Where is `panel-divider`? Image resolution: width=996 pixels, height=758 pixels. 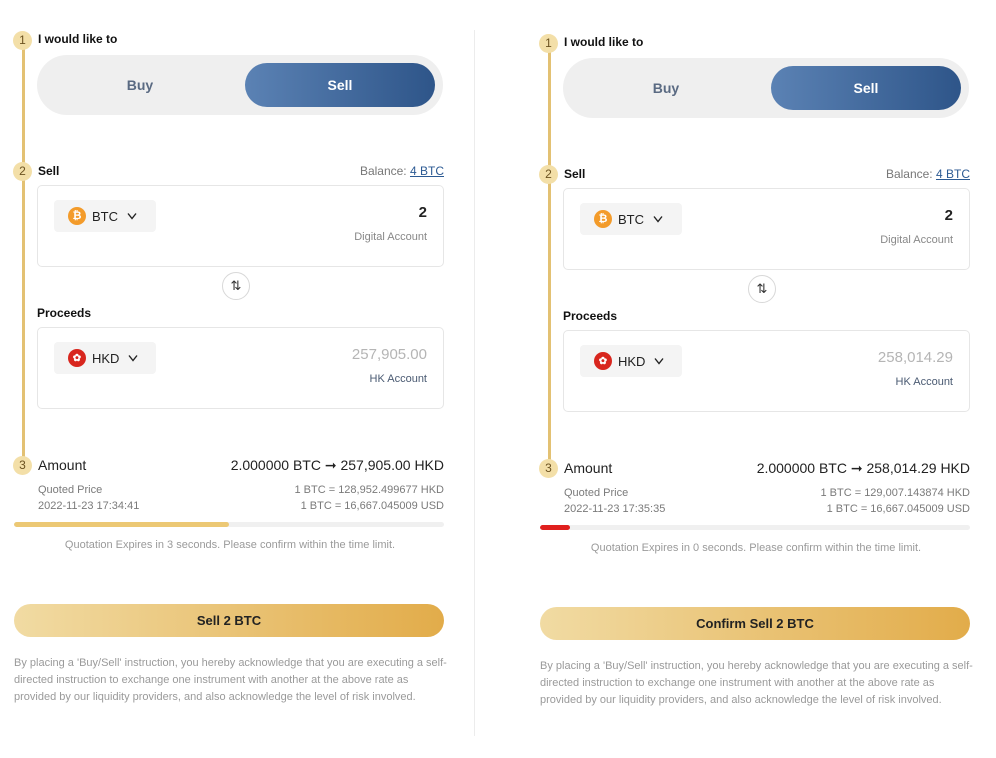
panel-divider is located at coordinates (474, 383).